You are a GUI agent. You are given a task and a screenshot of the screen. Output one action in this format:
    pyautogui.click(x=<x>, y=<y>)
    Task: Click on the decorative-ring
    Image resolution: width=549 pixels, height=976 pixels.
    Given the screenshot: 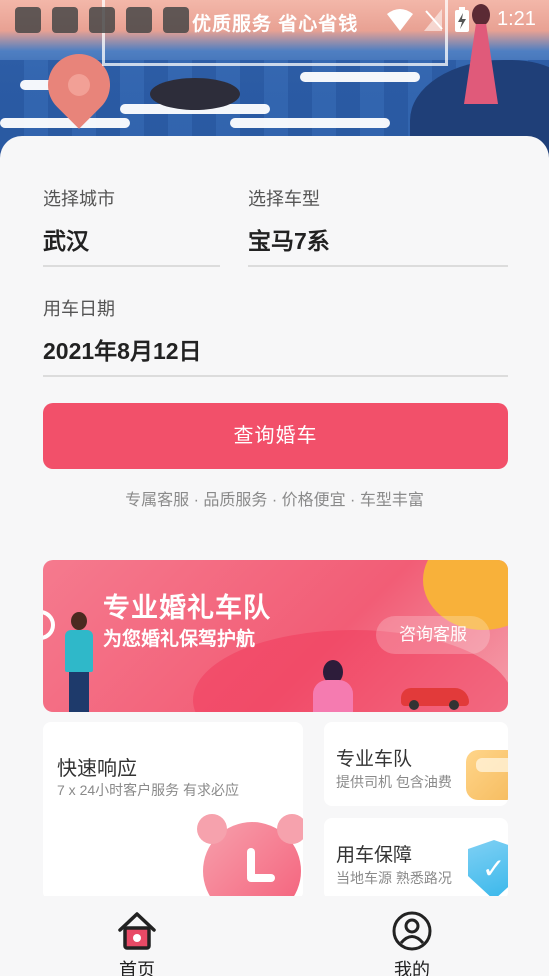 What is the action you would take?
    pyautogui.click(x=49, y=625)
    